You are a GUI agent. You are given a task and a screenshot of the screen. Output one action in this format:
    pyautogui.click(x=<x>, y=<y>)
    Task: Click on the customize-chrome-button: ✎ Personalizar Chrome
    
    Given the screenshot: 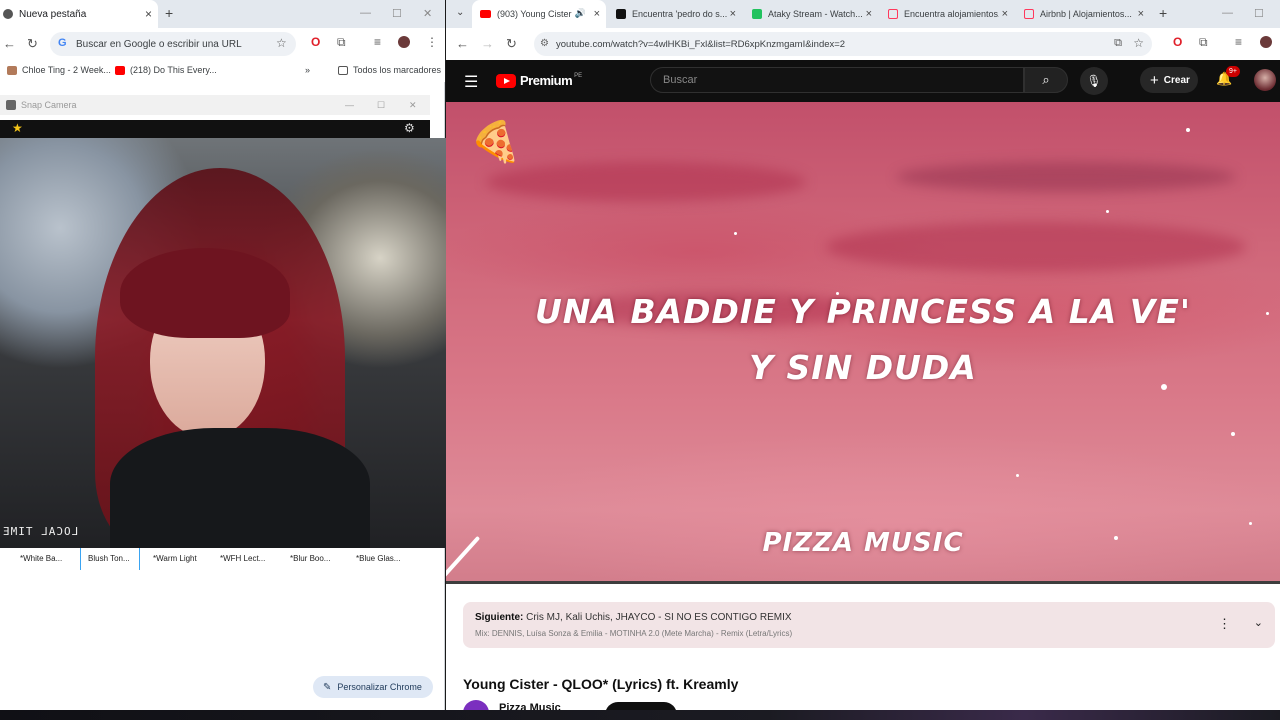 What is the action you would take?
    pyautogui.click(x=373, y=687)
    